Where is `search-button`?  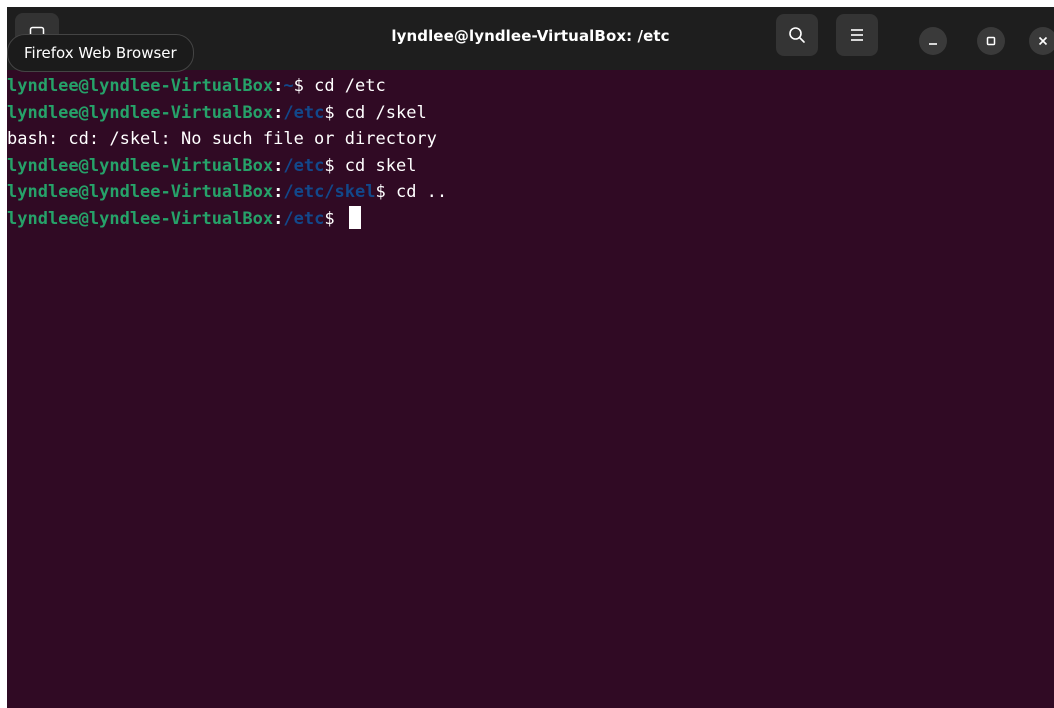
search-button is located at coordinates (797, 35).